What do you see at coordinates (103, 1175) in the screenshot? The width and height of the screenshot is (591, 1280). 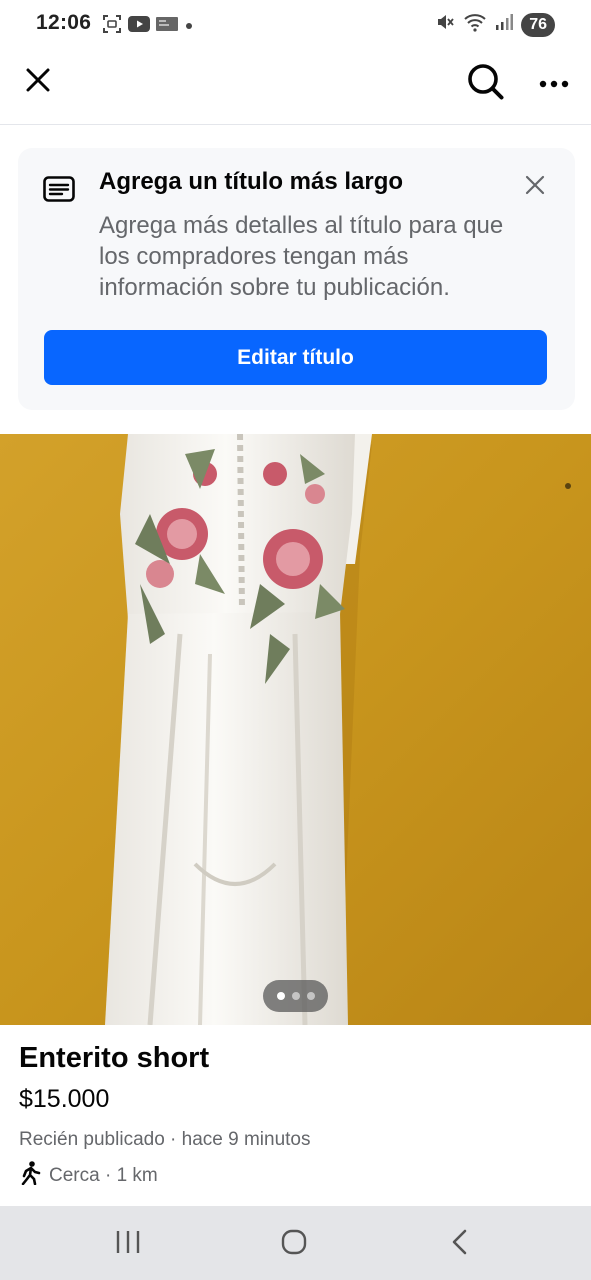 I see `location-text: Cerca · 1 km` at bounding box center [103, 1175].